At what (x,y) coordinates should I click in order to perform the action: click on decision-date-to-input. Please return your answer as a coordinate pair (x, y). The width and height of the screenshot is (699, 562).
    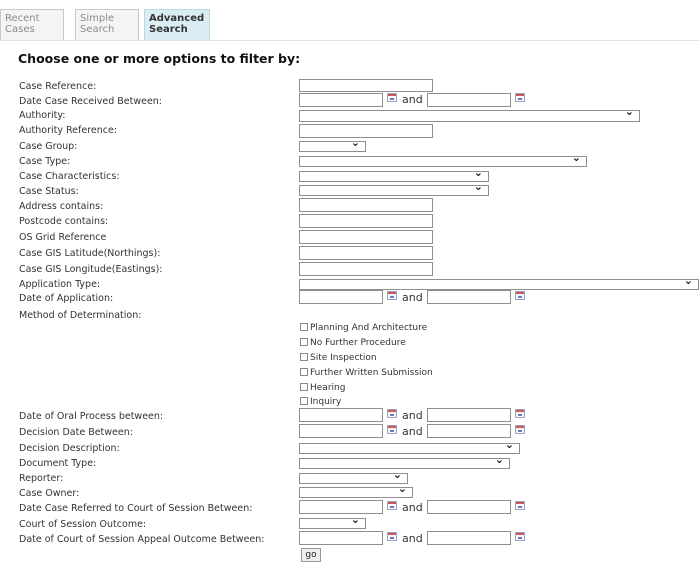
    Looking at the image, I should click on (469, 431).